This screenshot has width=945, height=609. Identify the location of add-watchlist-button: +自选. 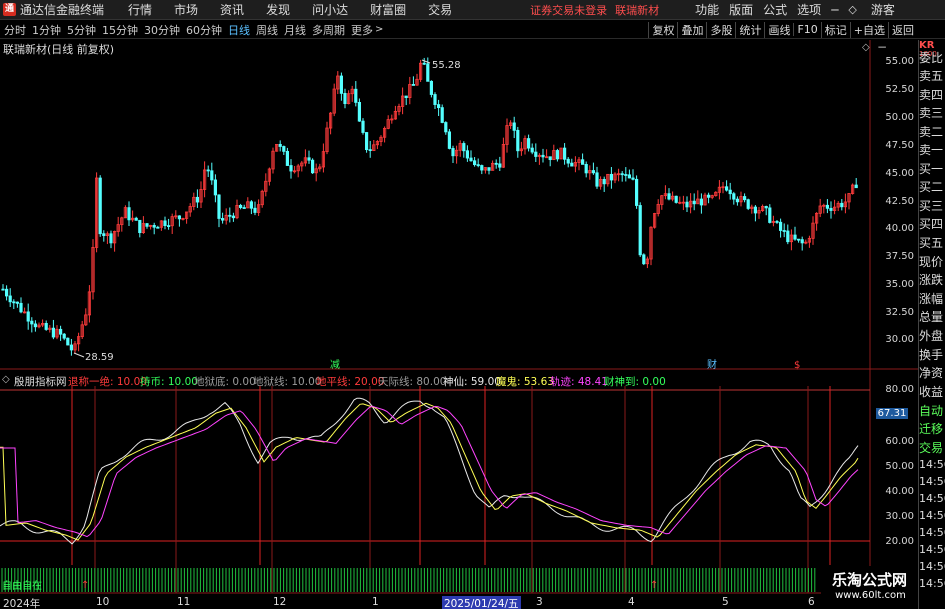
(868, 29).